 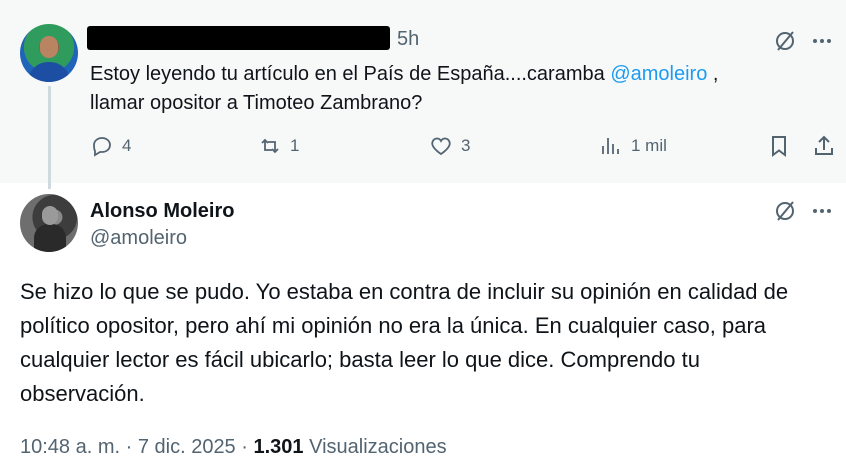 What do you see at coordinates (779, 148) in the screenshot?
I see `bookmark-icon` at bounding box center [779, 148].